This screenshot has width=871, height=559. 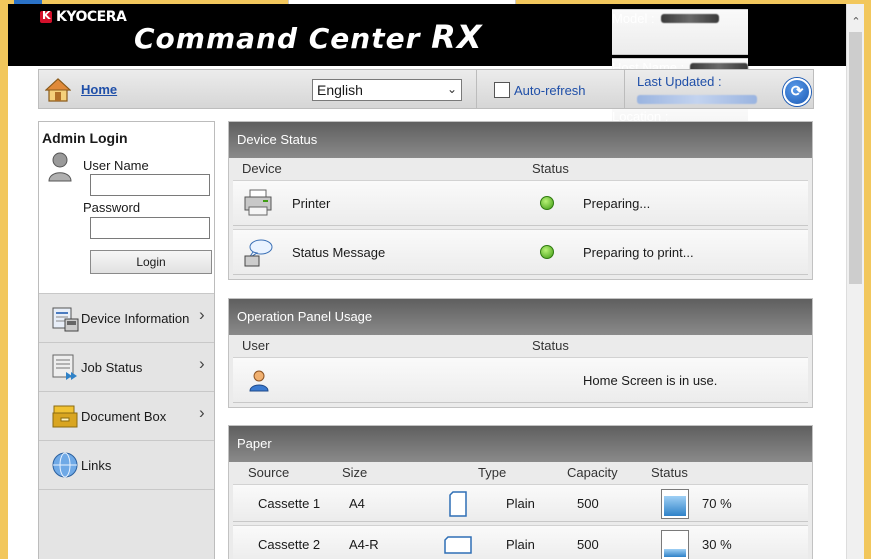 I want to click on kyocera-logo: KYOCERA, so click(x=83, y=17).